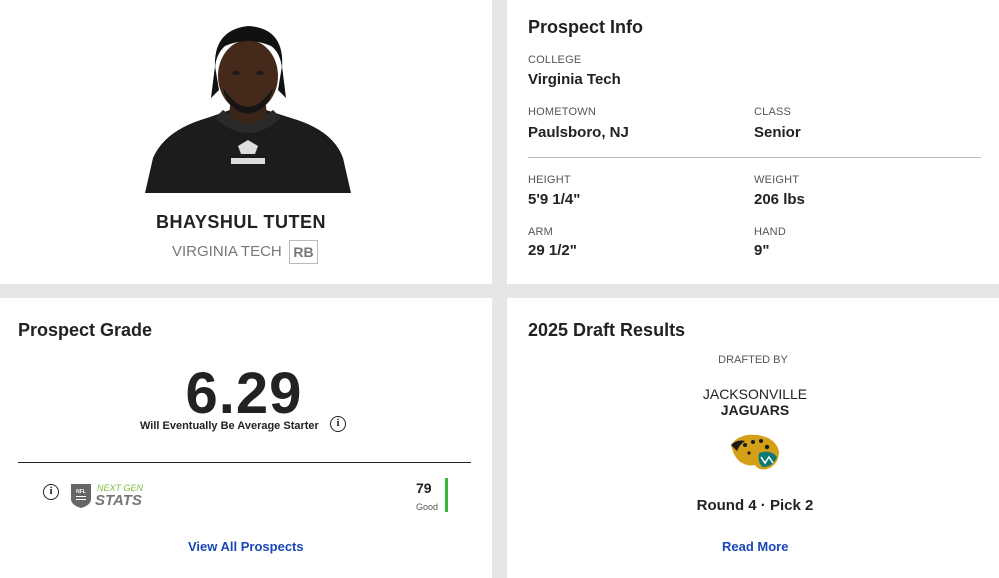 This screenshot has width=999, height=578. Describe the element at coordinates (427, 507) in the screenshot. I see `ngs-tier: Good` at that location.